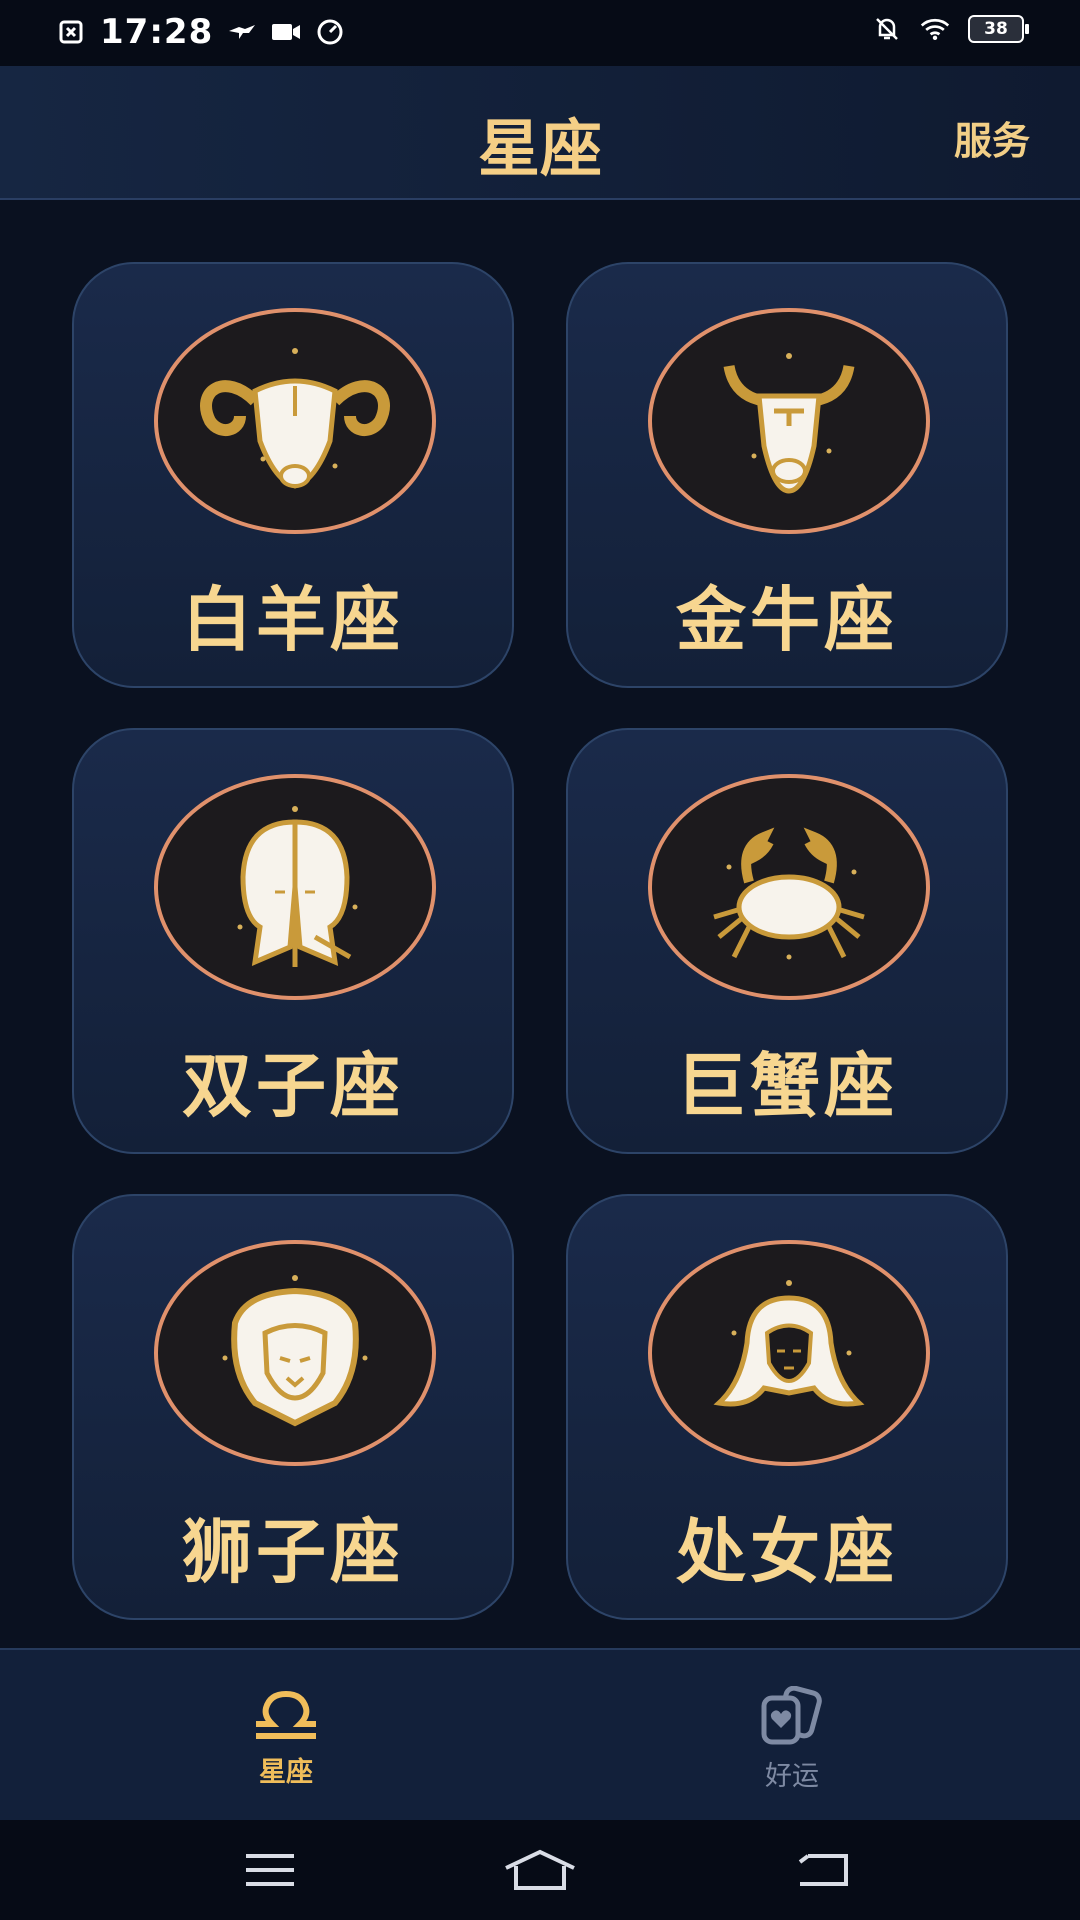  Describe the element at coordinates (792, 1776) in the screenshot. I see `tab-label: 好运` at that location.